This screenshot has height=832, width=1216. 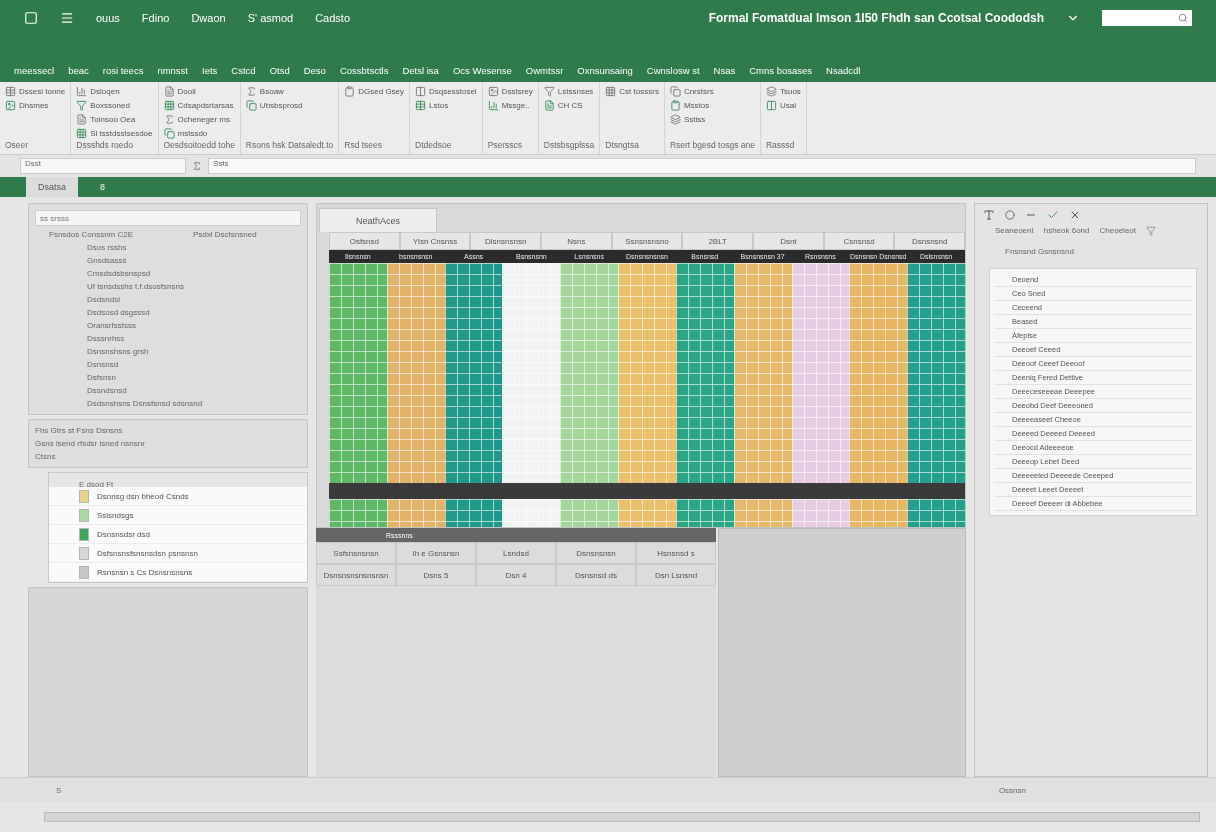 I want to click on ribbon-tab: Oxnsunsaing, so click(x=605, y=70).